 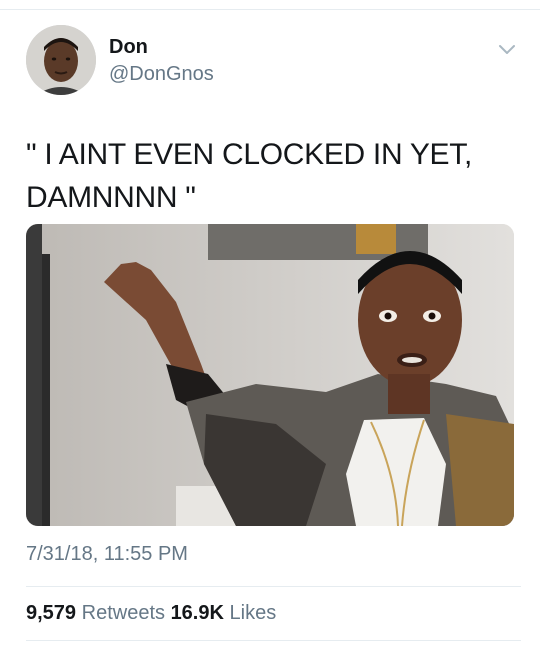 I want to click on user-handle: @DonGnos, so click(x=161, y=74).